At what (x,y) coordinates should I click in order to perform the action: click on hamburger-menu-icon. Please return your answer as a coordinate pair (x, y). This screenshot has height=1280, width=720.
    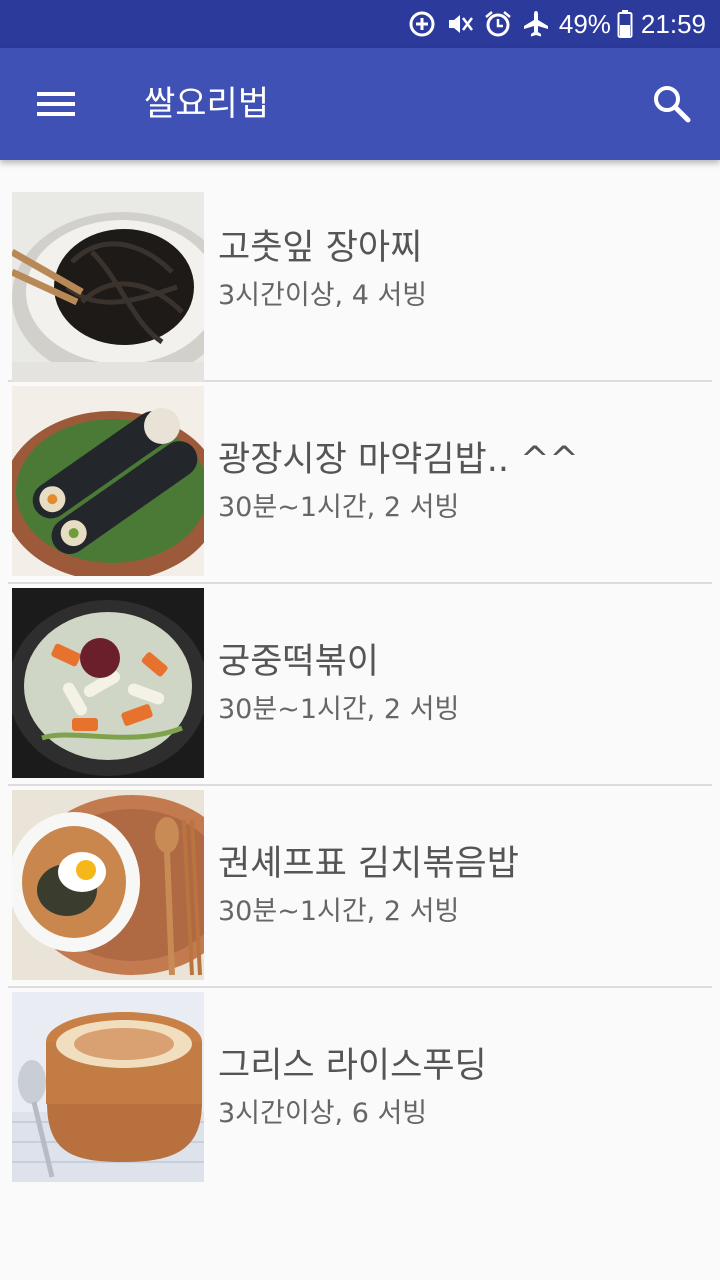
    Looking at the image, I should click on (56, 104).